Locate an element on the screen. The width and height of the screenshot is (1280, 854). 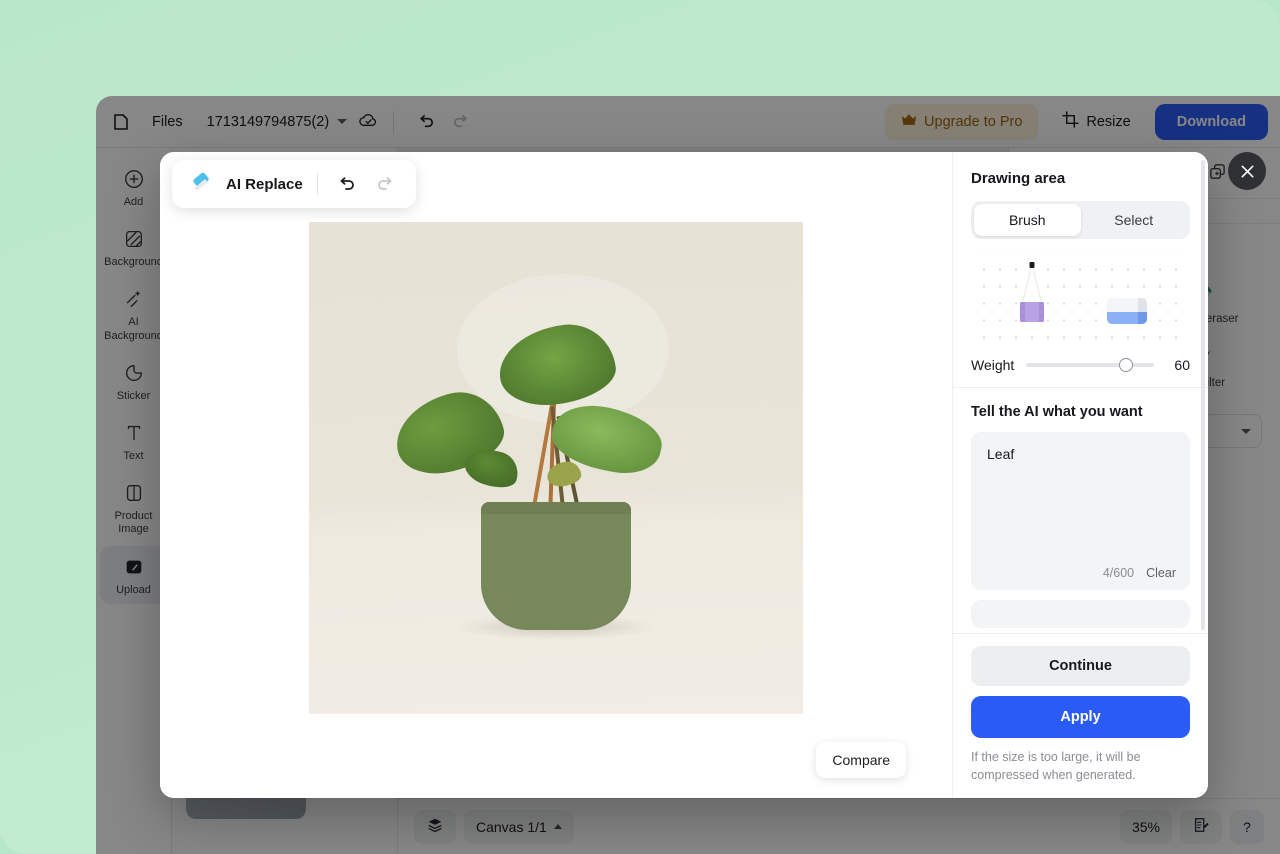
panel-divider is located at coordinates (1080, 387).